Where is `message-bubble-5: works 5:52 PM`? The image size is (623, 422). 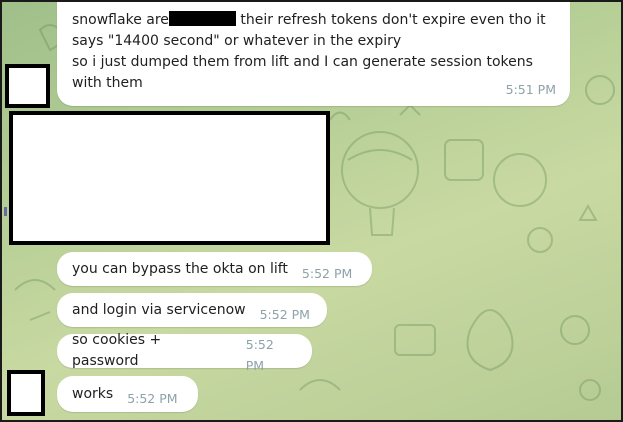
message-bubble-5: works 5:52 PM is located at coordinates (127, 394).